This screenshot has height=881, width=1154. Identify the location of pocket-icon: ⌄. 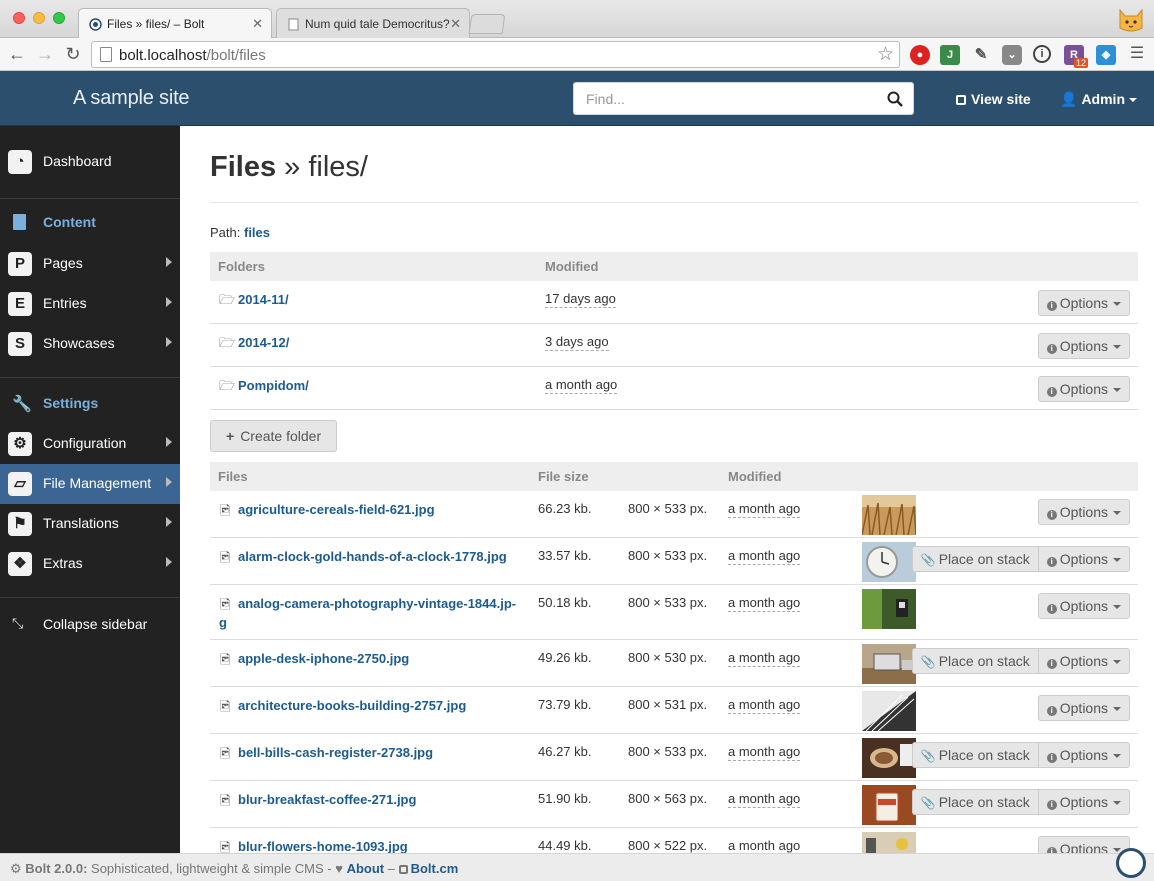
(1012, 55).